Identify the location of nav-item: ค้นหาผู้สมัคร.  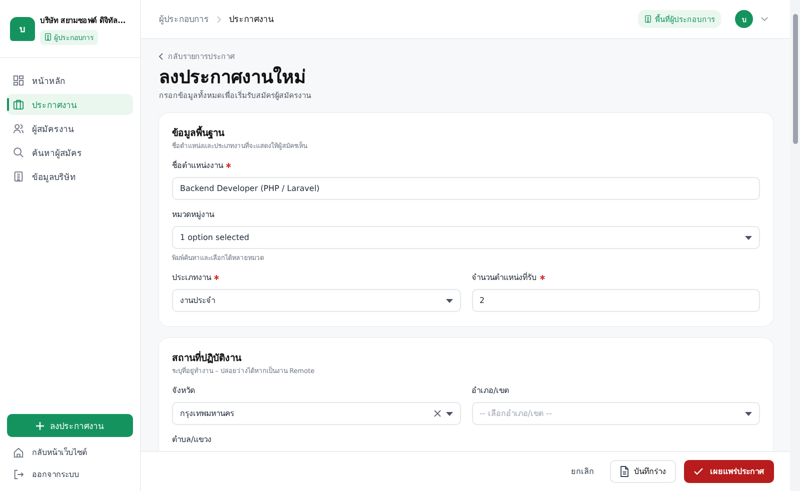
(70, 152).